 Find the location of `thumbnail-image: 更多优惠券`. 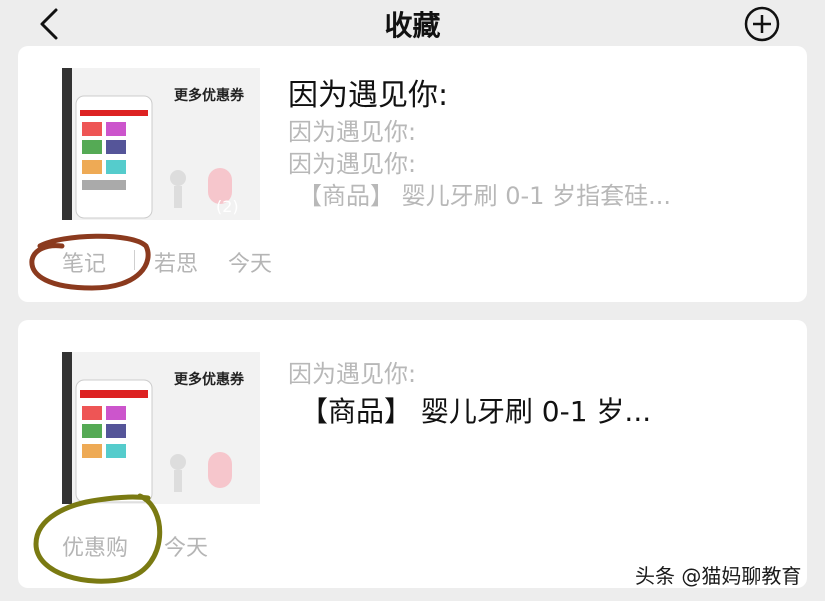

thumbnail-image: 更多优惠券 is located at coordinates (161, 428).